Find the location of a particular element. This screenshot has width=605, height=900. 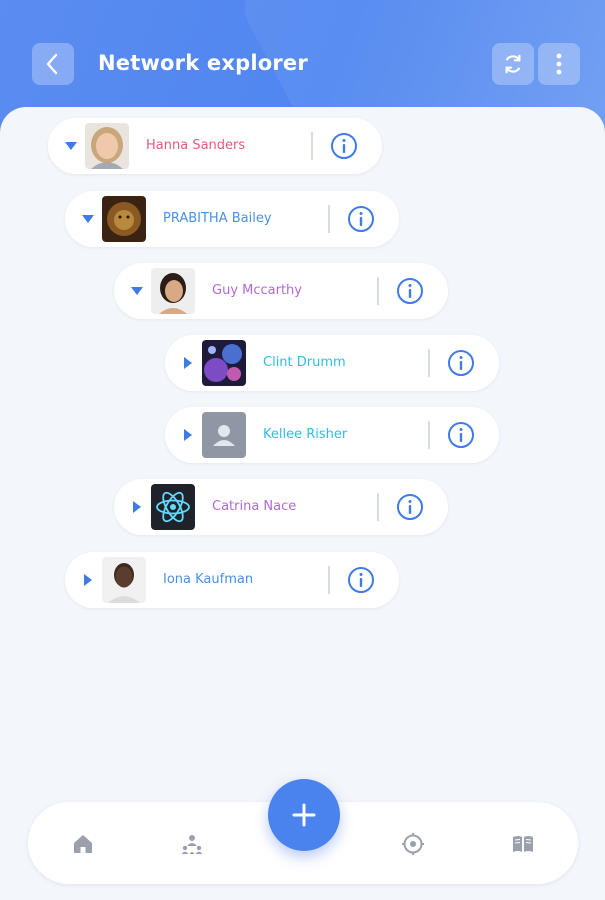

node-name: Kellee Risher is located at coordinates (305, 434).